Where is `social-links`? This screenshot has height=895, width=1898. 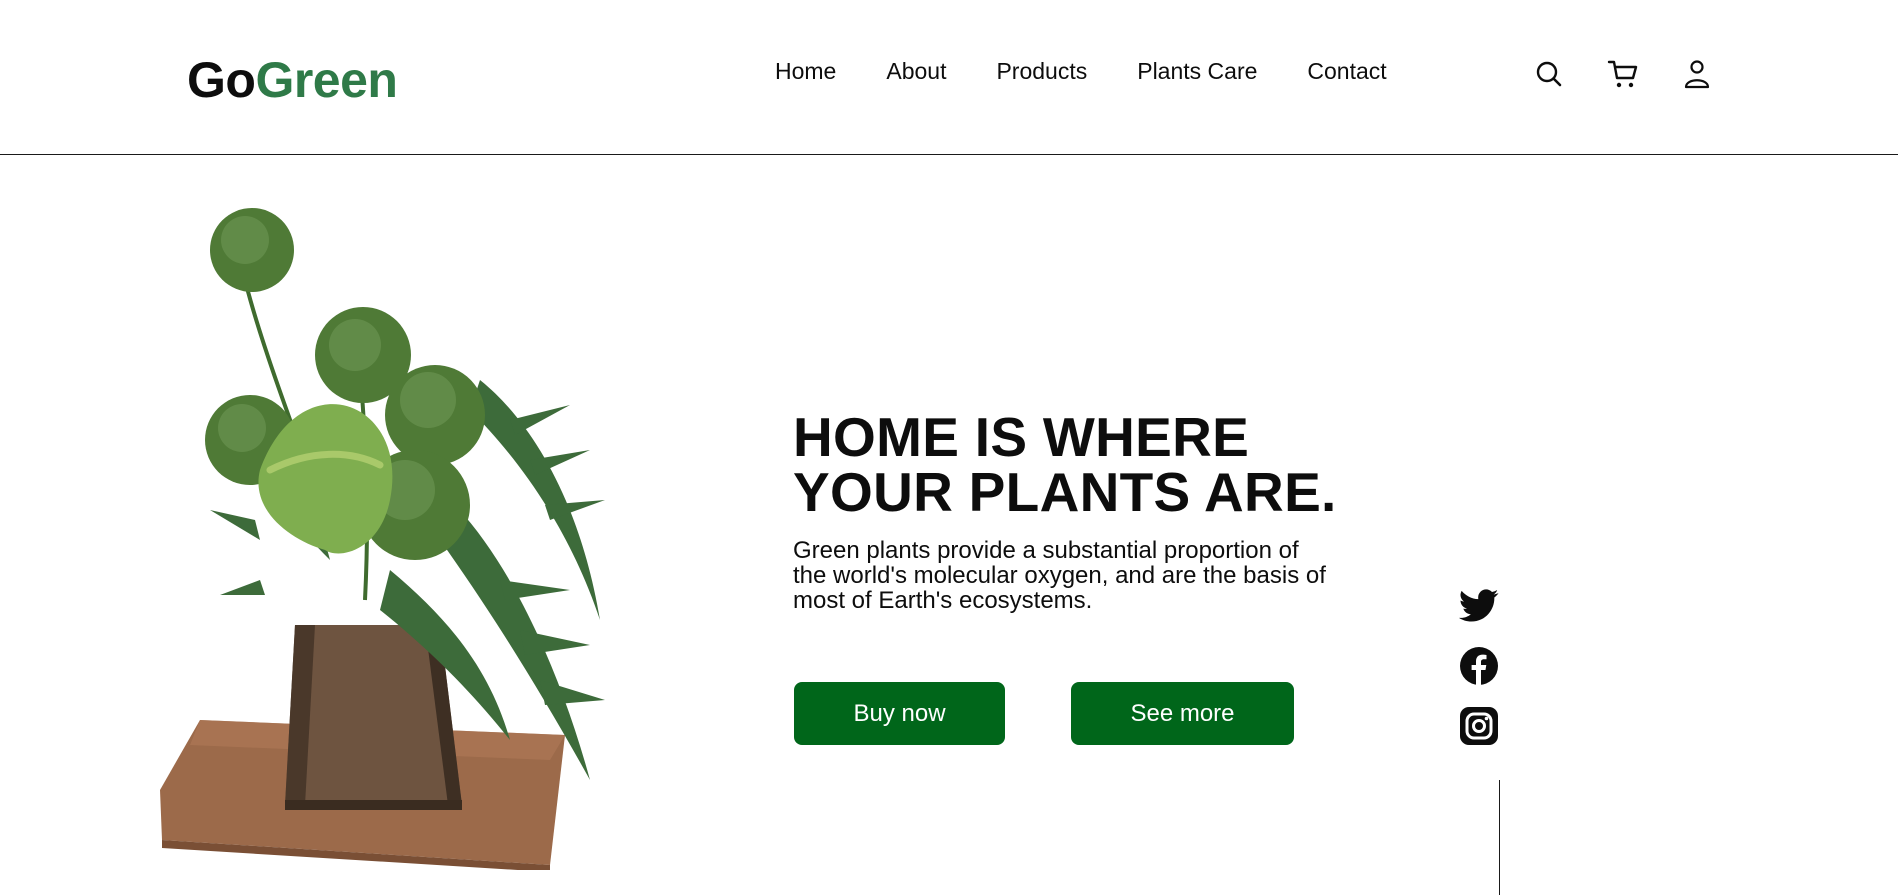 social-links is located at coordinates (1479, 666).